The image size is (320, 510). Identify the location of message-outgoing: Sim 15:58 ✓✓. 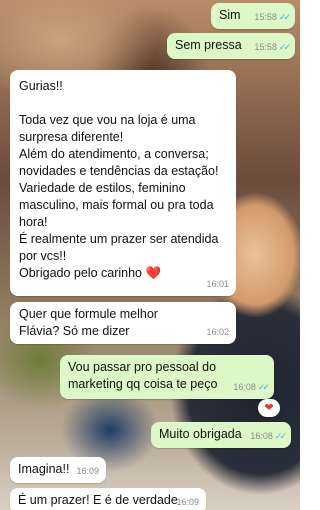
(253, 16).